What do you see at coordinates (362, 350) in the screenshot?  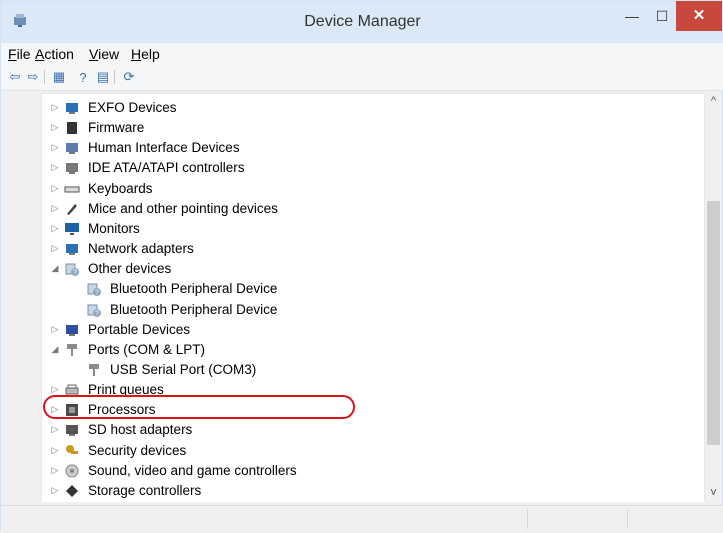 I see `tree-item: ◢ Ports (COM & LPT)` at bounding box center [362, 350].